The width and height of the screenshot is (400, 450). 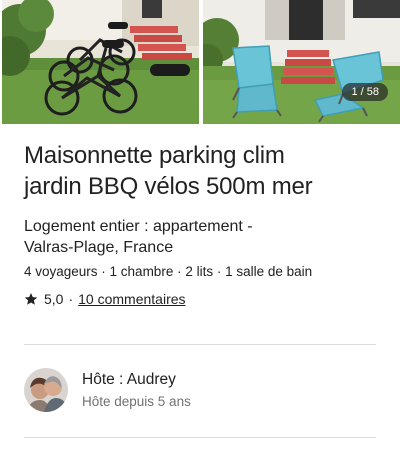 I want to click on rating-row: 5,0 · 10 commentaires, so click(x=200, y=299).